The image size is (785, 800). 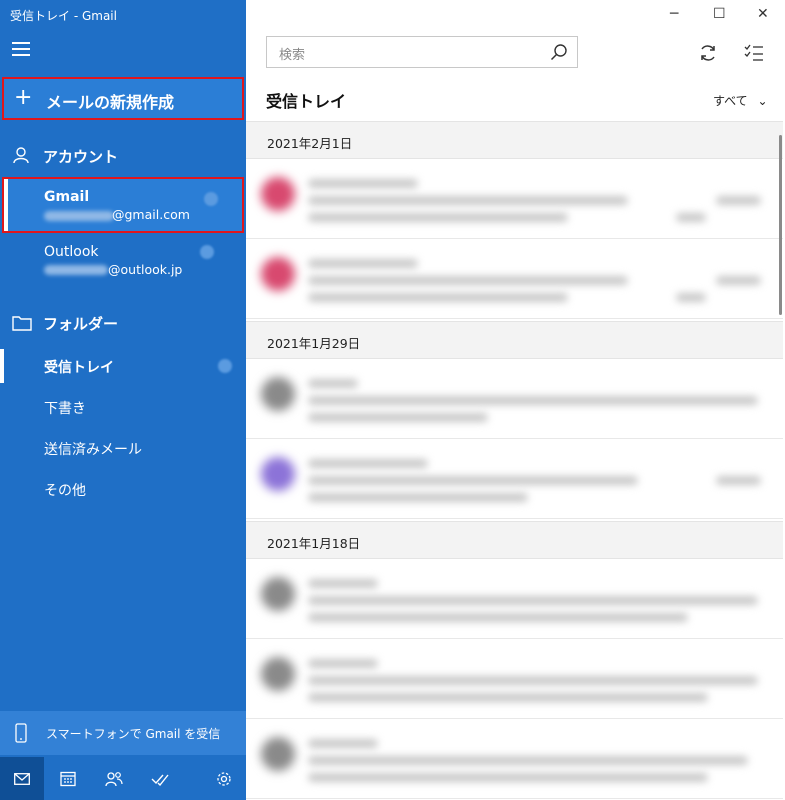 I want to click on folder-item-sent: 送信済みメール, so click(x=93, y=449).